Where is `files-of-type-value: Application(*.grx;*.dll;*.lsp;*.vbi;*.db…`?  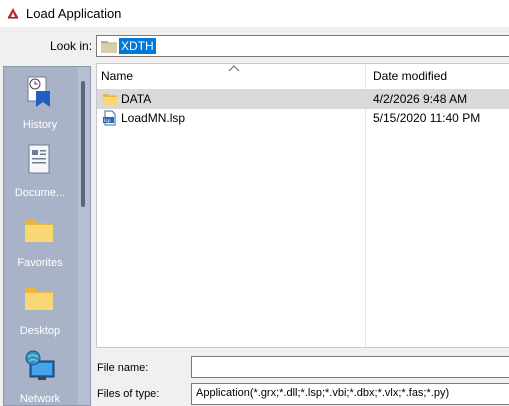
files-of-type-value: Application(*.grx;*.dll;*.lsp;*.vbi;*.db… is located at coordinates (323, 393).